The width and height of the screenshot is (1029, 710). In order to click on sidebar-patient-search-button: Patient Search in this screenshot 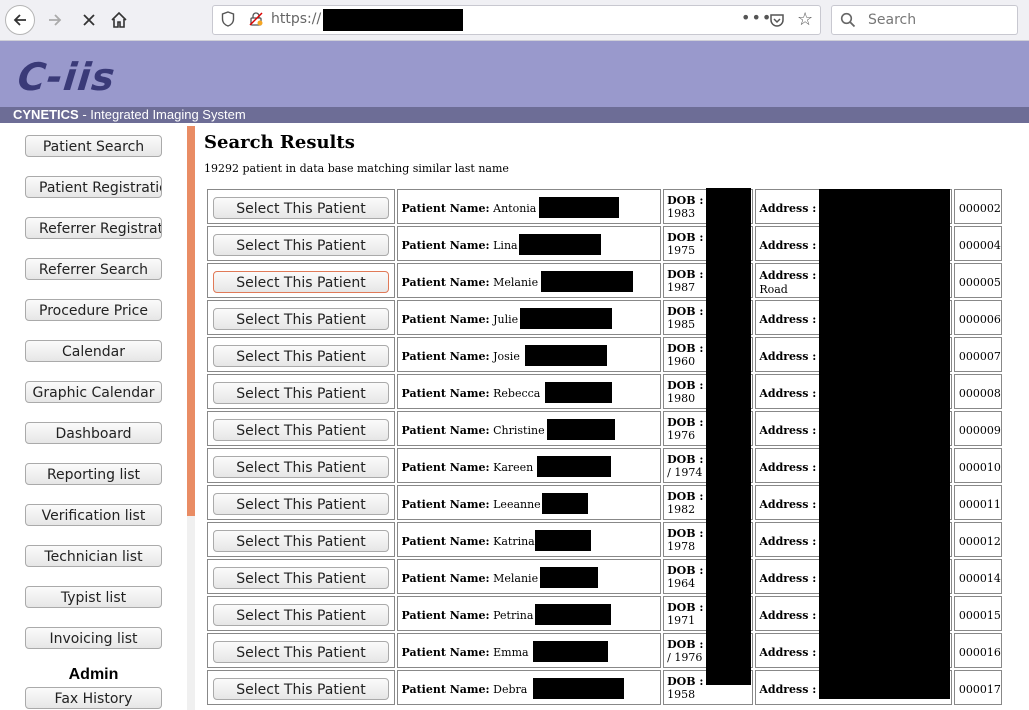, I will do `click(93, 146)`.